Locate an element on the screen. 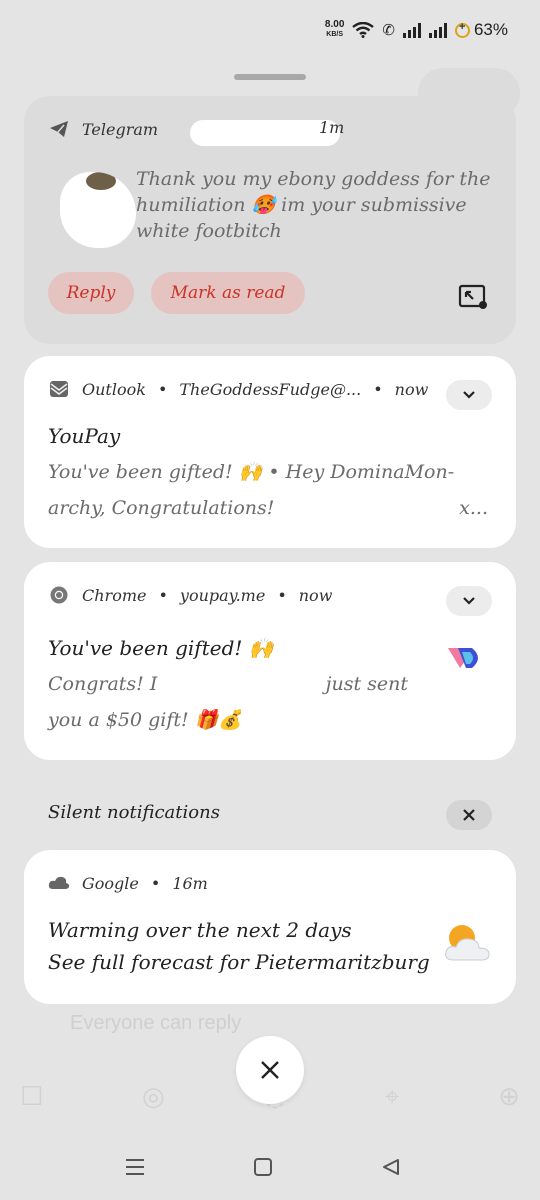 This screenshot has width=540, height=1200. notification-header: Telegram is located at coordinates (103, 129).